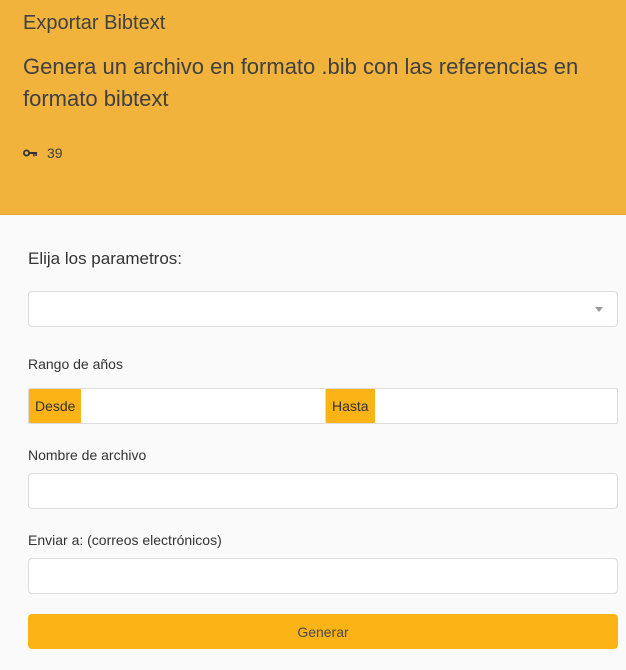 Image resolution: width=626 pixels, height=670 pixels. I want to click on year-from-input, so click(203, 406).